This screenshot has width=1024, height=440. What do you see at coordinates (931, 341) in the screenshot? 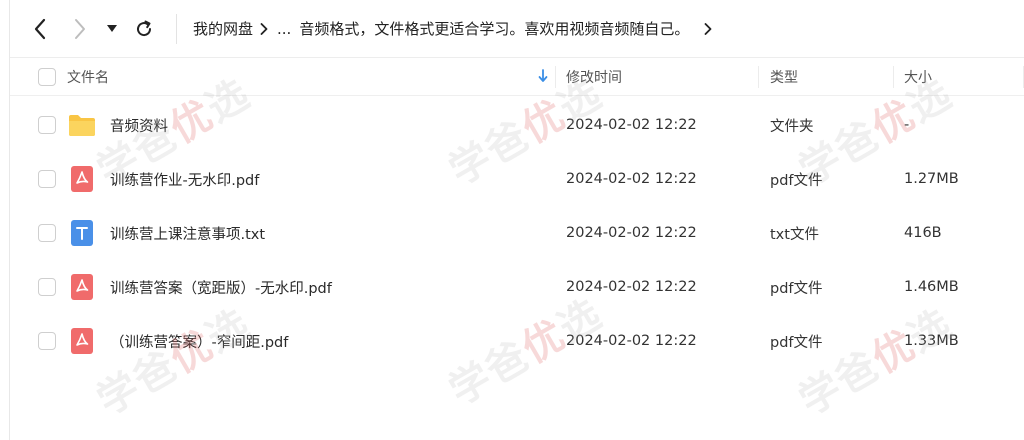
I see `file-size: 1.33MB` at bounding box center [931, 341].